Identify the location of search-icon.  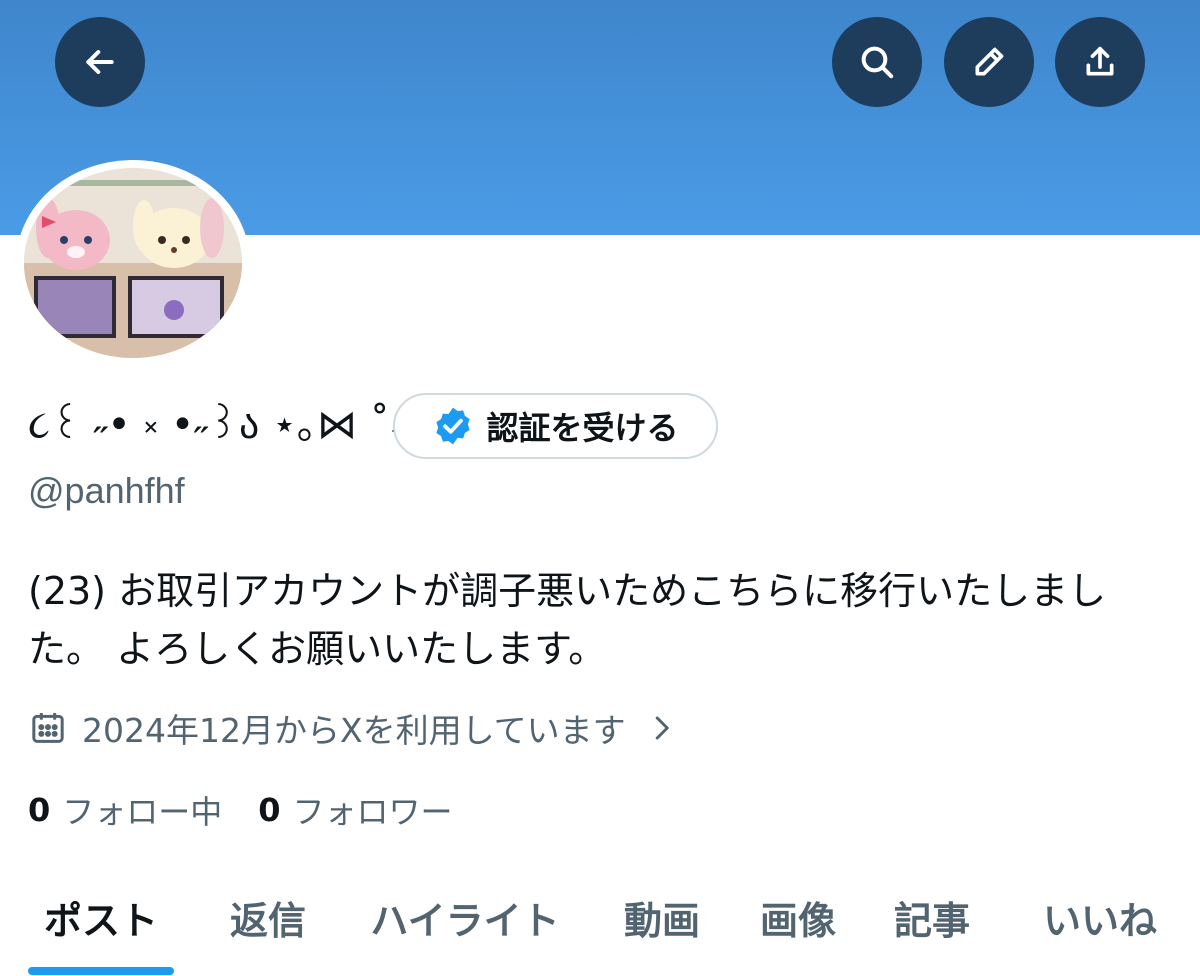
(877, 62).